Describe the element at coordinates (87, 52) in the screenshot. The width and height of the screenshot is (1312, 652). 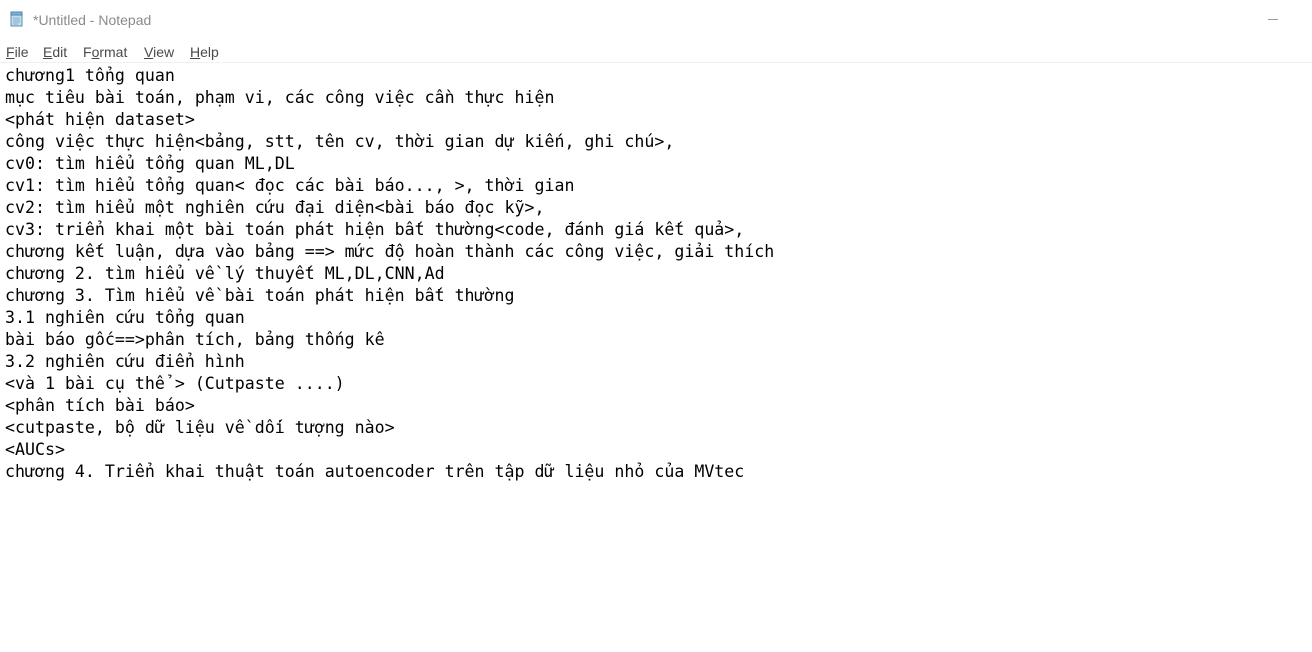
I see `menu-format-pre: F` at that location.